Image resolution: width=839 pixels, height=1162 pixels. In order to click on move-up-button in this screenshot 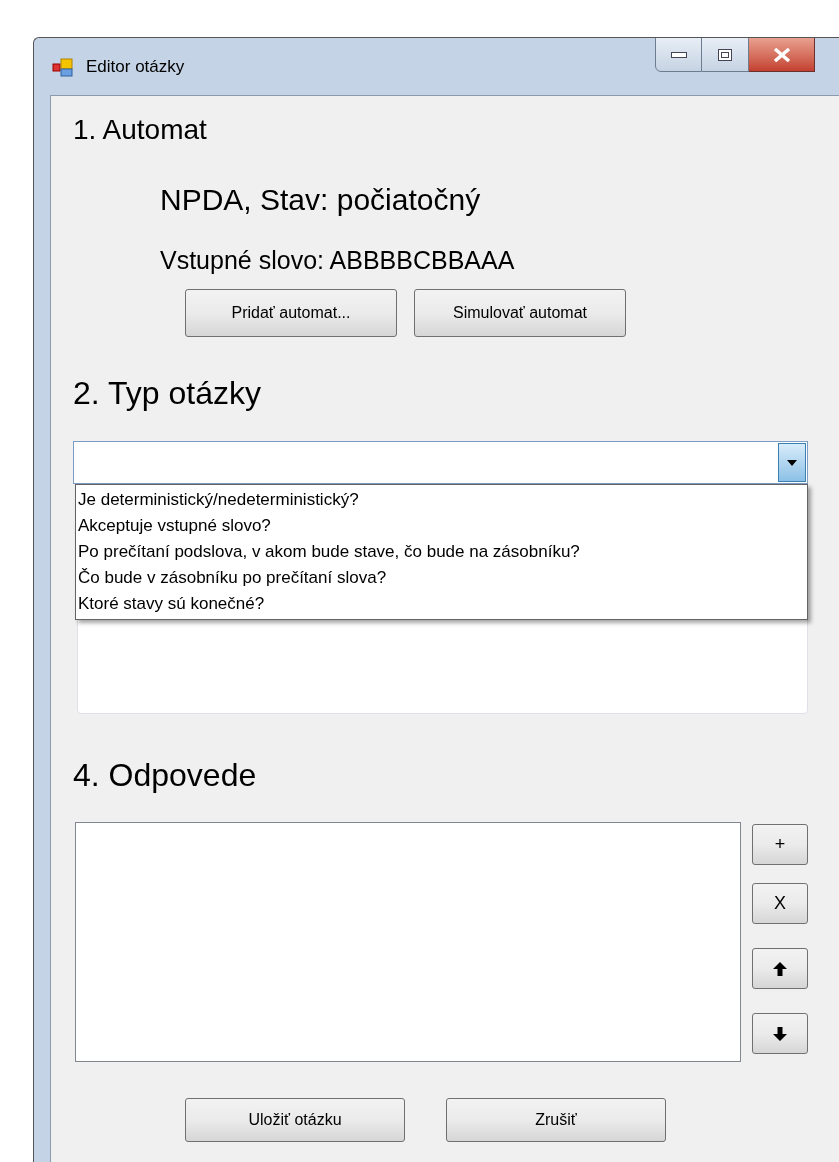, I will do `click(780, 968)`.